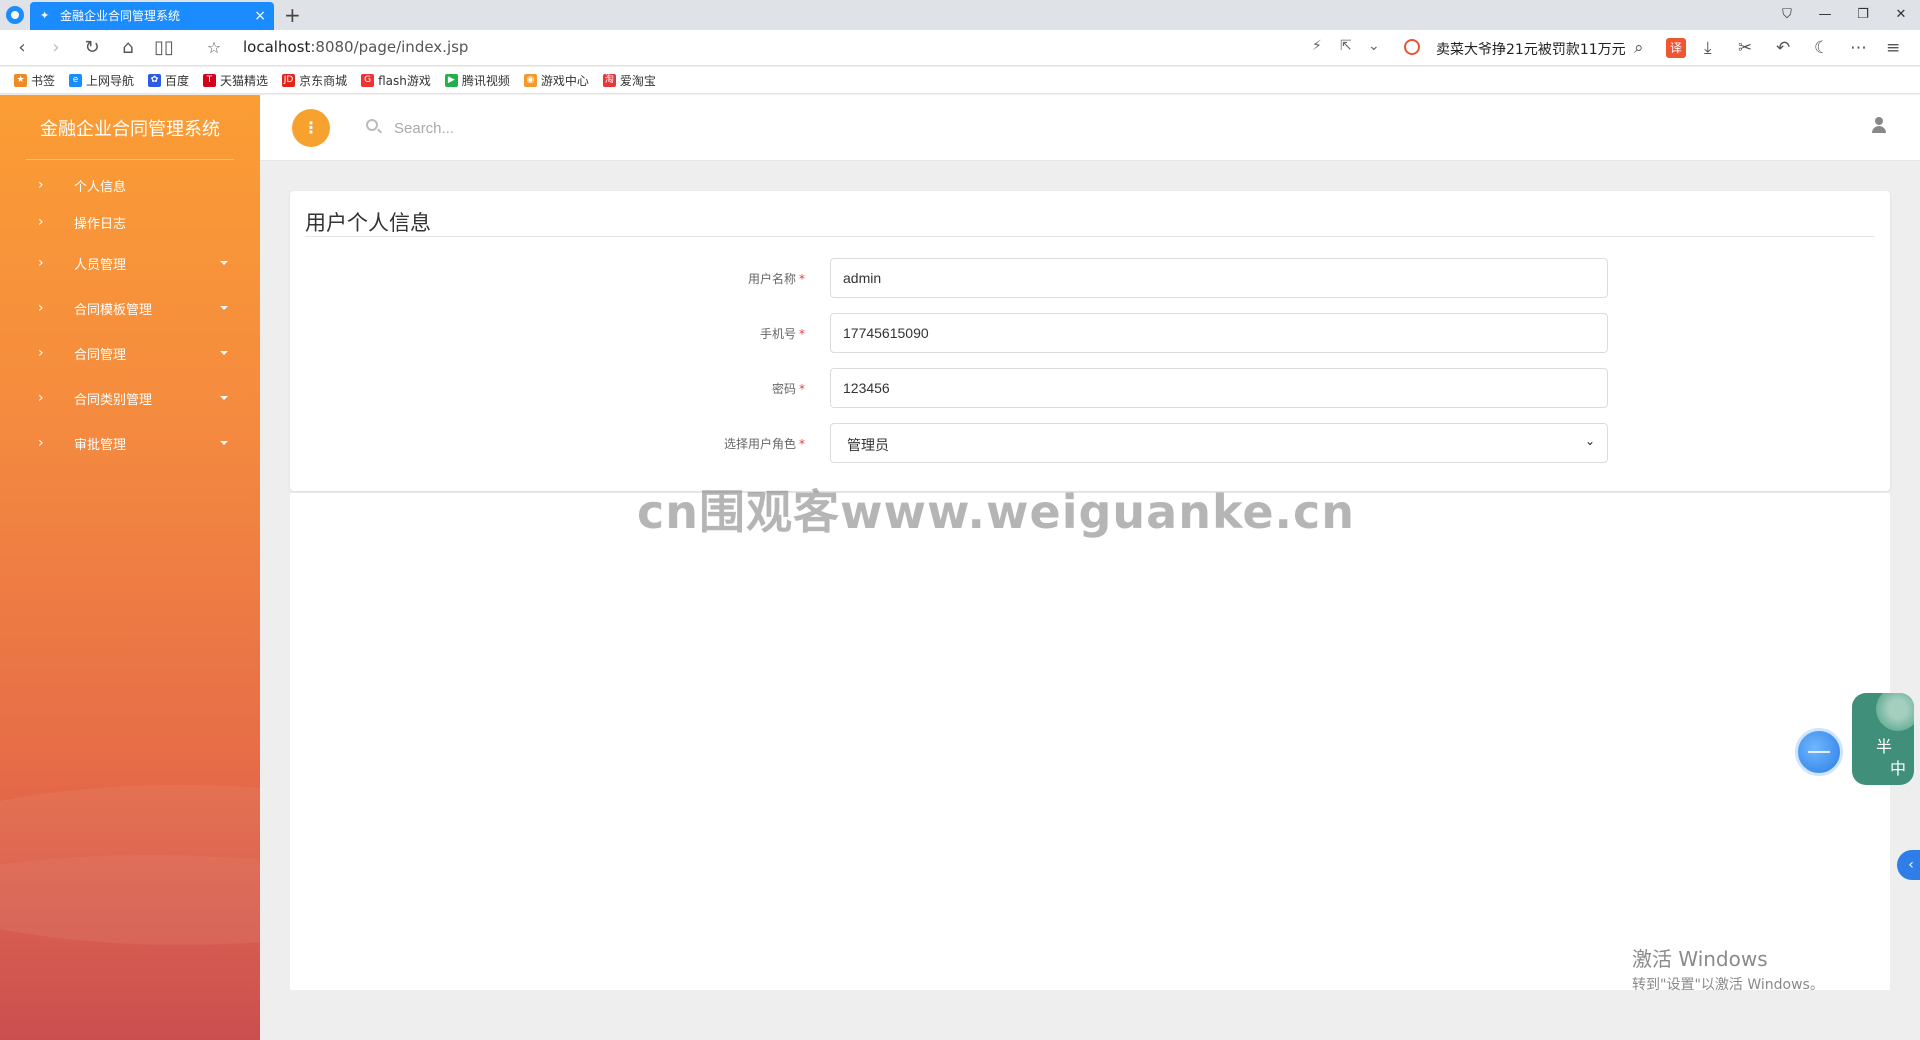 The image size is (1920, 1040). I want to click on sidebar-item: › 合同类别管理, so click(130, 398).